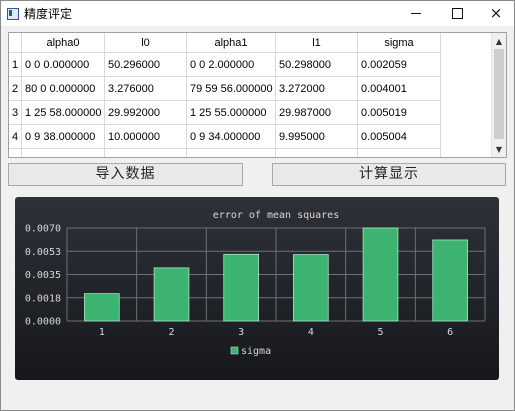 This screenshot has width=515, height=411. I want to click on minimize-icon, so click(416, 13).